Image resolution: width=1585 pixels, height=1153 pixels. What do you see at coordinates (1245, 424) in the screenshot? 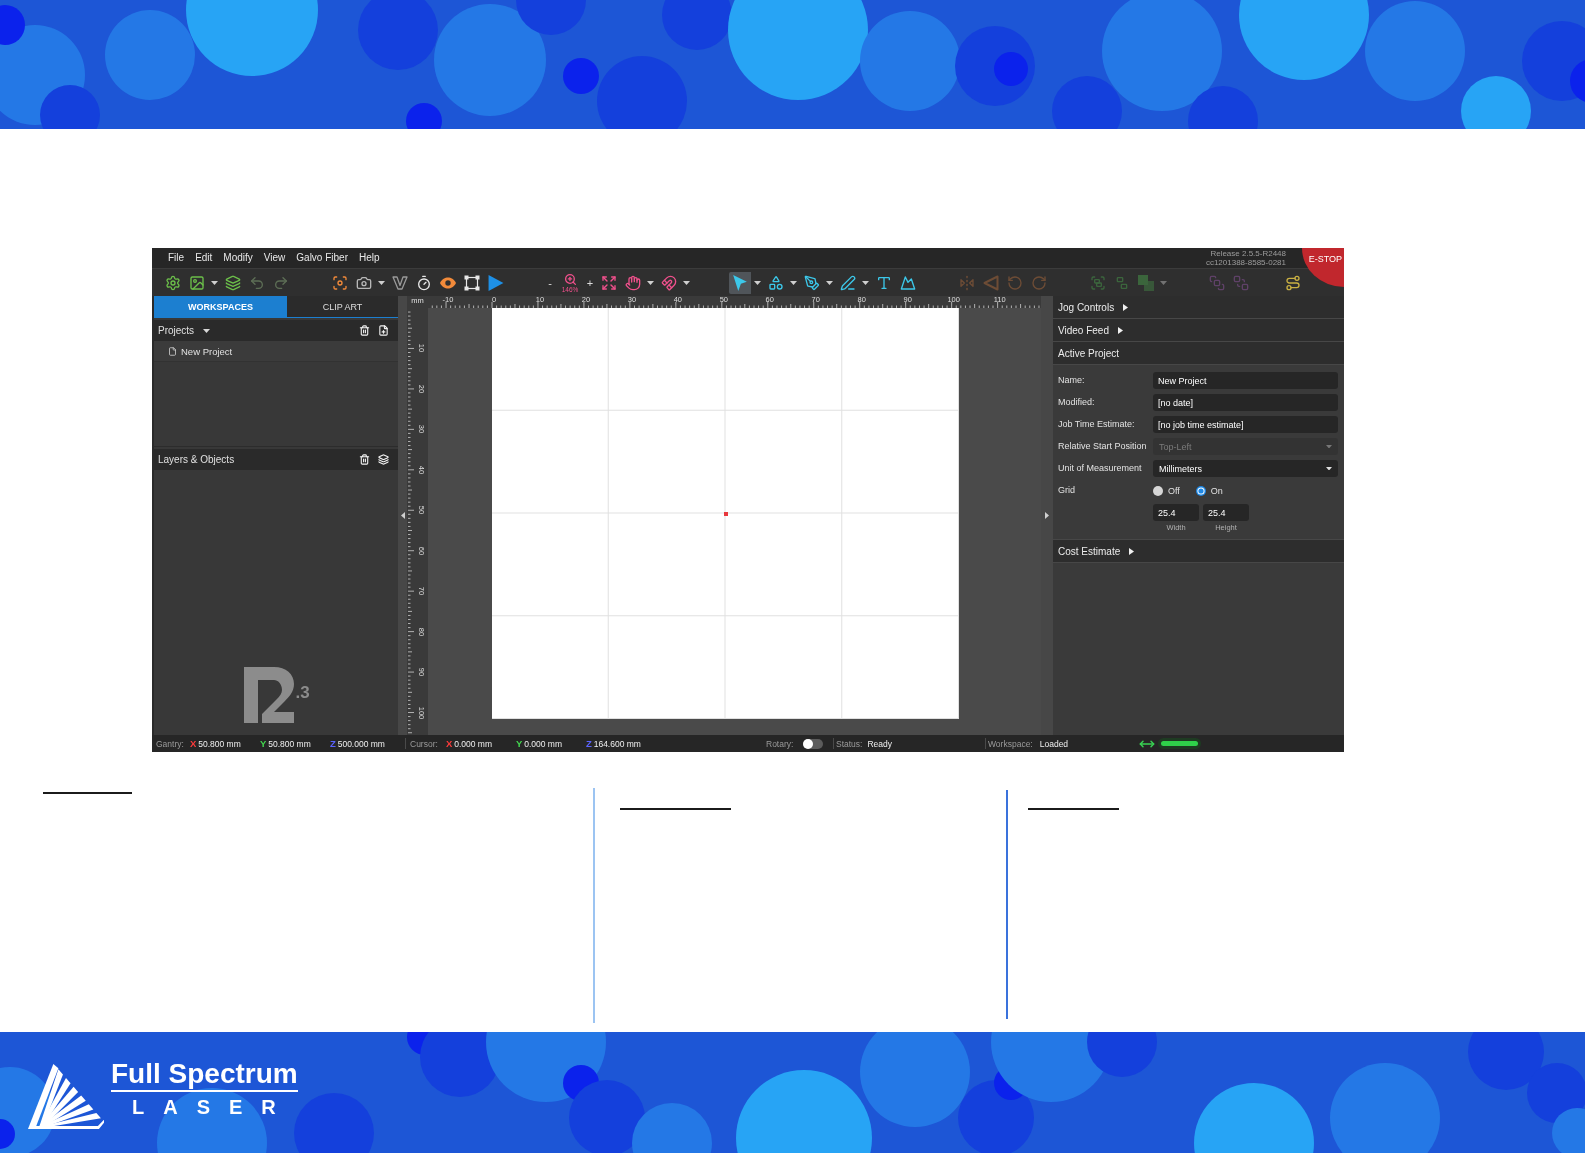
I see `text-field: [no job time estimate]` at bounding box center [1245, 424].